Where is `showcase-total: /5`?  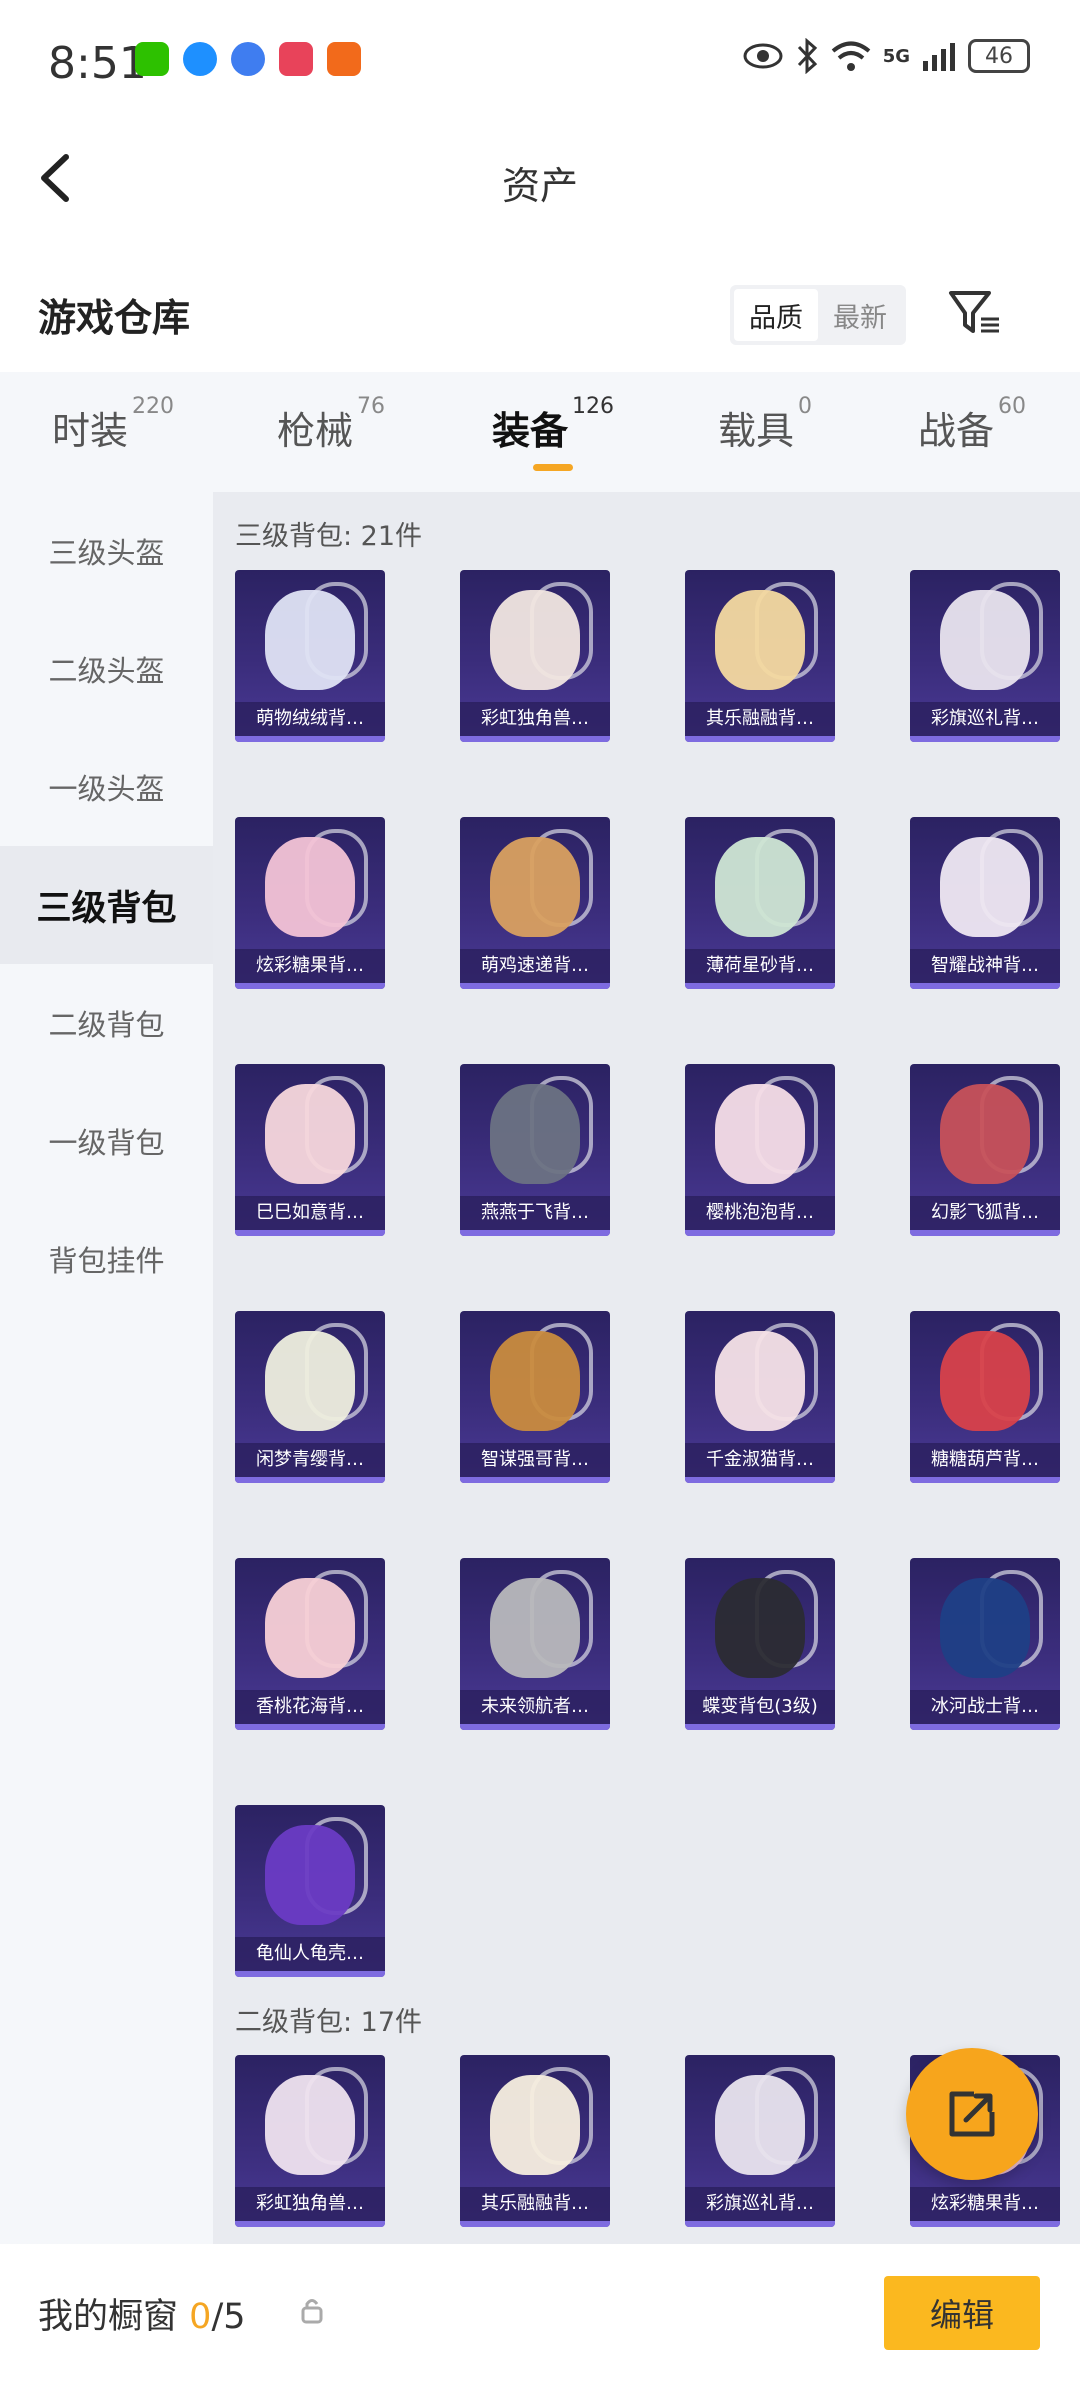
showcase-total: /5 is located at coordinates (228, 2317).